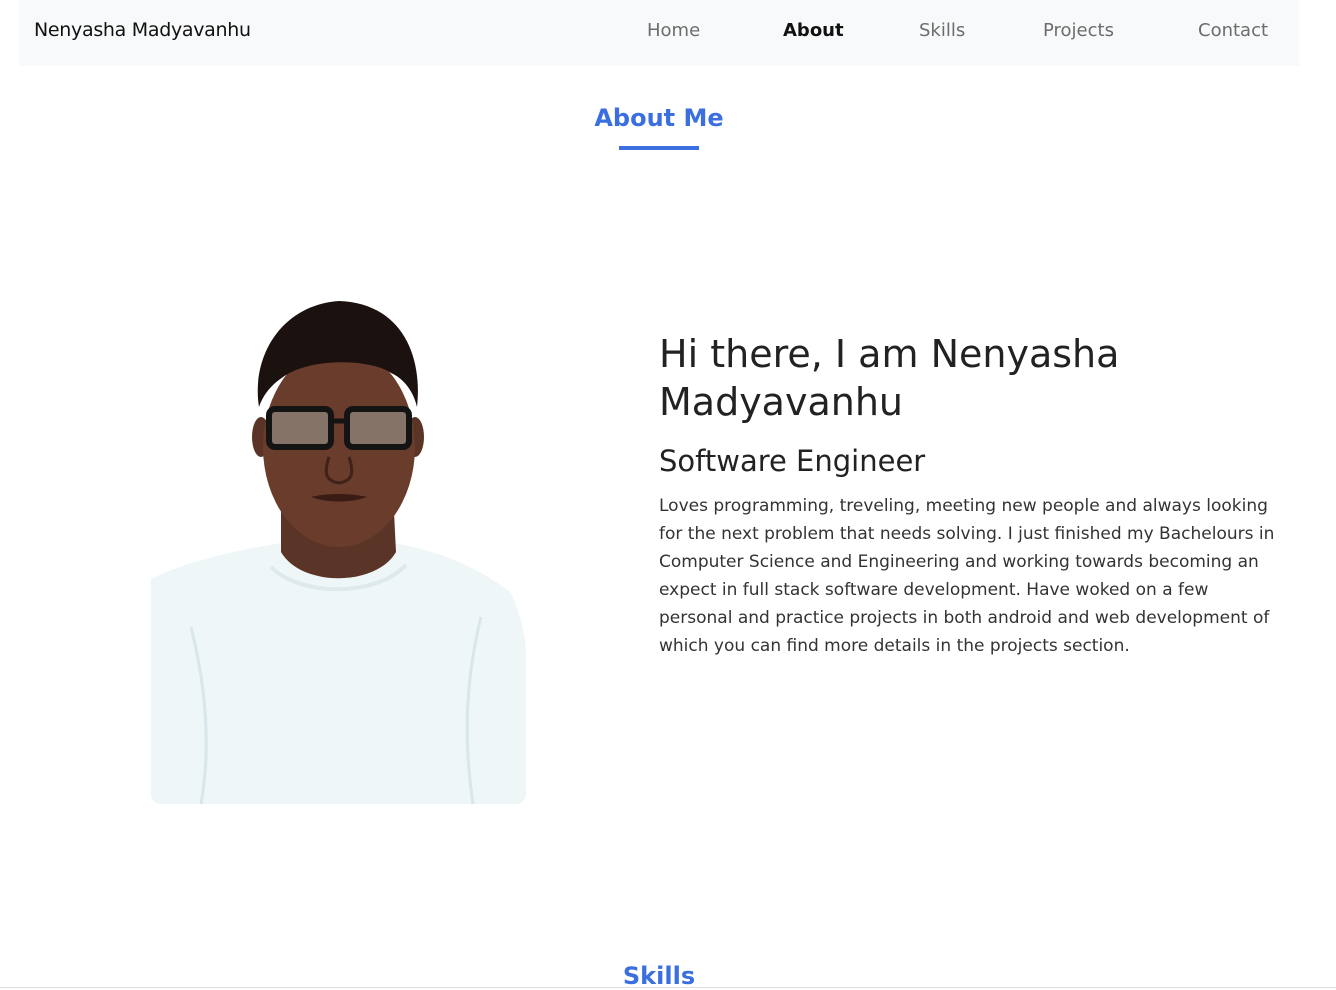 The width and height of the screenshot is (1336, 990). I want to click on title-underline, so click(659, 148).